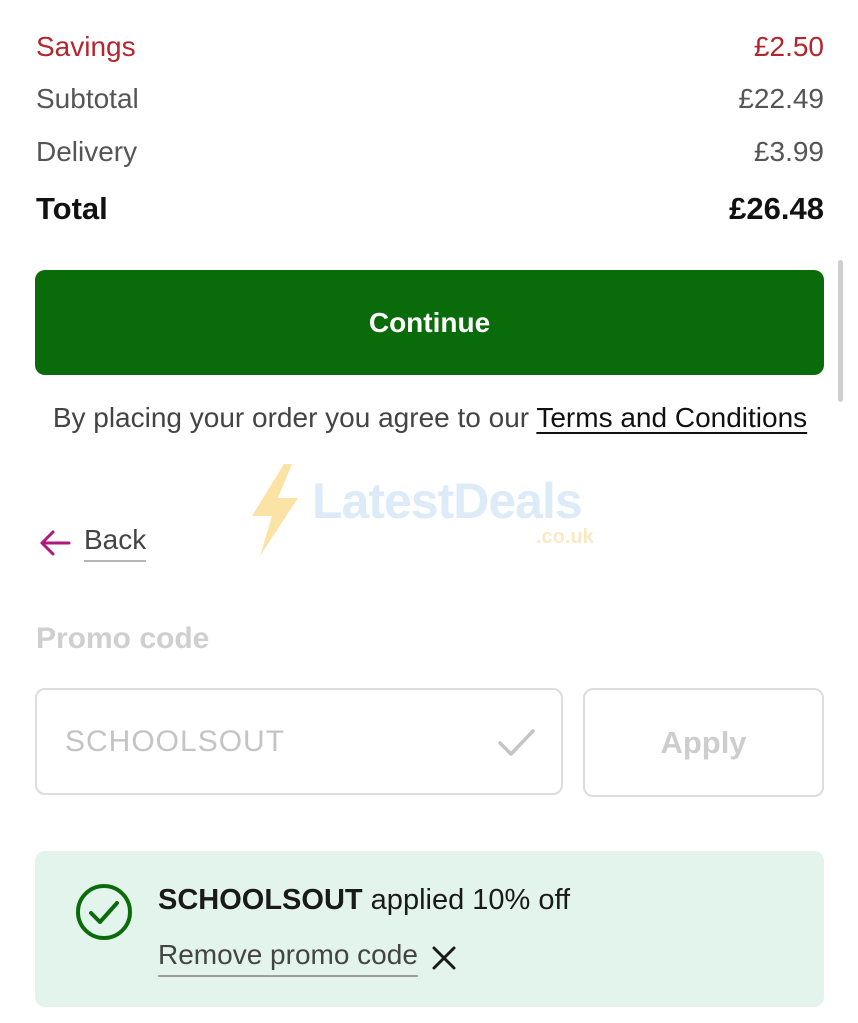 The width and height of the screenshot is (858, 1023). What do you see at coordinates (565, 537) in the screenshot?
I see `watermark-domain: .co.uk` at bounding box center [565, 537].